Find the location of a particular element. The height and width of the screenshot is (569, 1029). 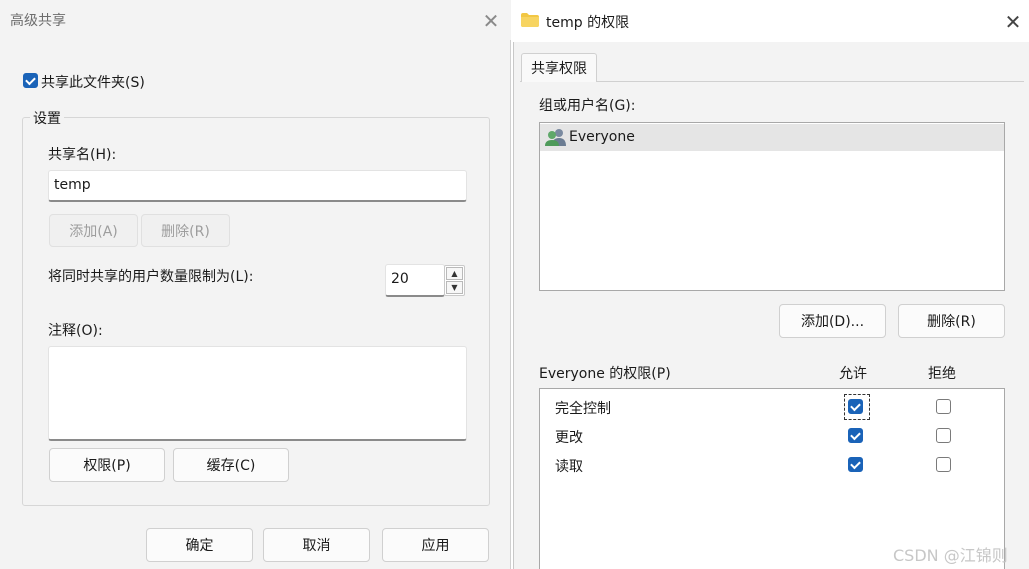

group-or-user-label: 组或用户名(G): is located at coordinates (587, 106).